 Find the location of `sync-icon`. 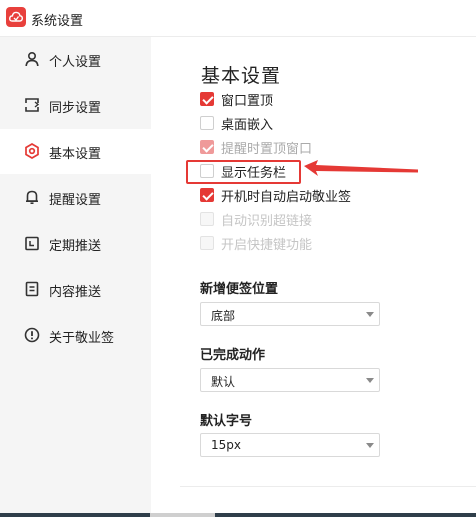

sync-icon is located at coordinates (32, 105).